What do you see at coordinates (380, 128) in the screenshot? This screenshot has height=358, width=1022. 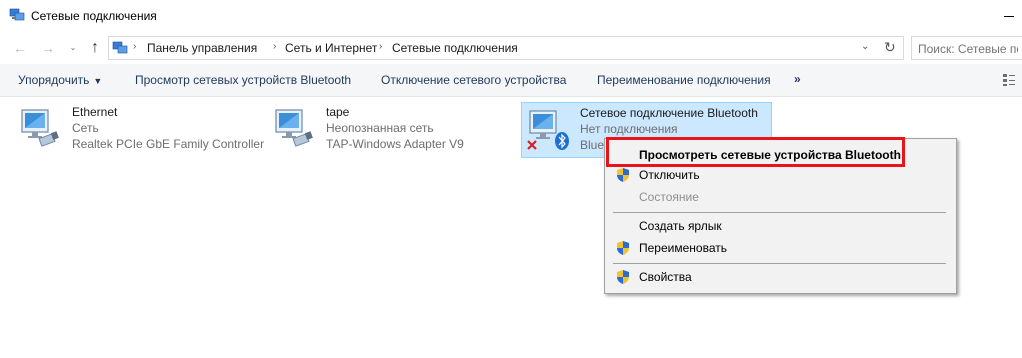 I see `connection-status: Неопознанная сеть` at bounding box center [380, 128].